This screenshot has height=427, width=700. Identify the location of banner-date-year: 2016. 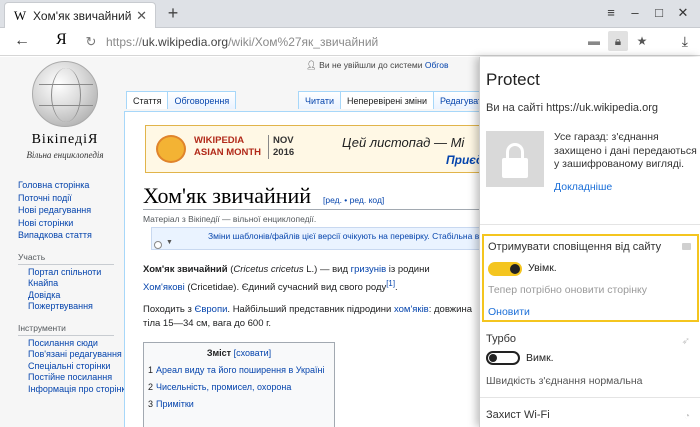
(284, 152).